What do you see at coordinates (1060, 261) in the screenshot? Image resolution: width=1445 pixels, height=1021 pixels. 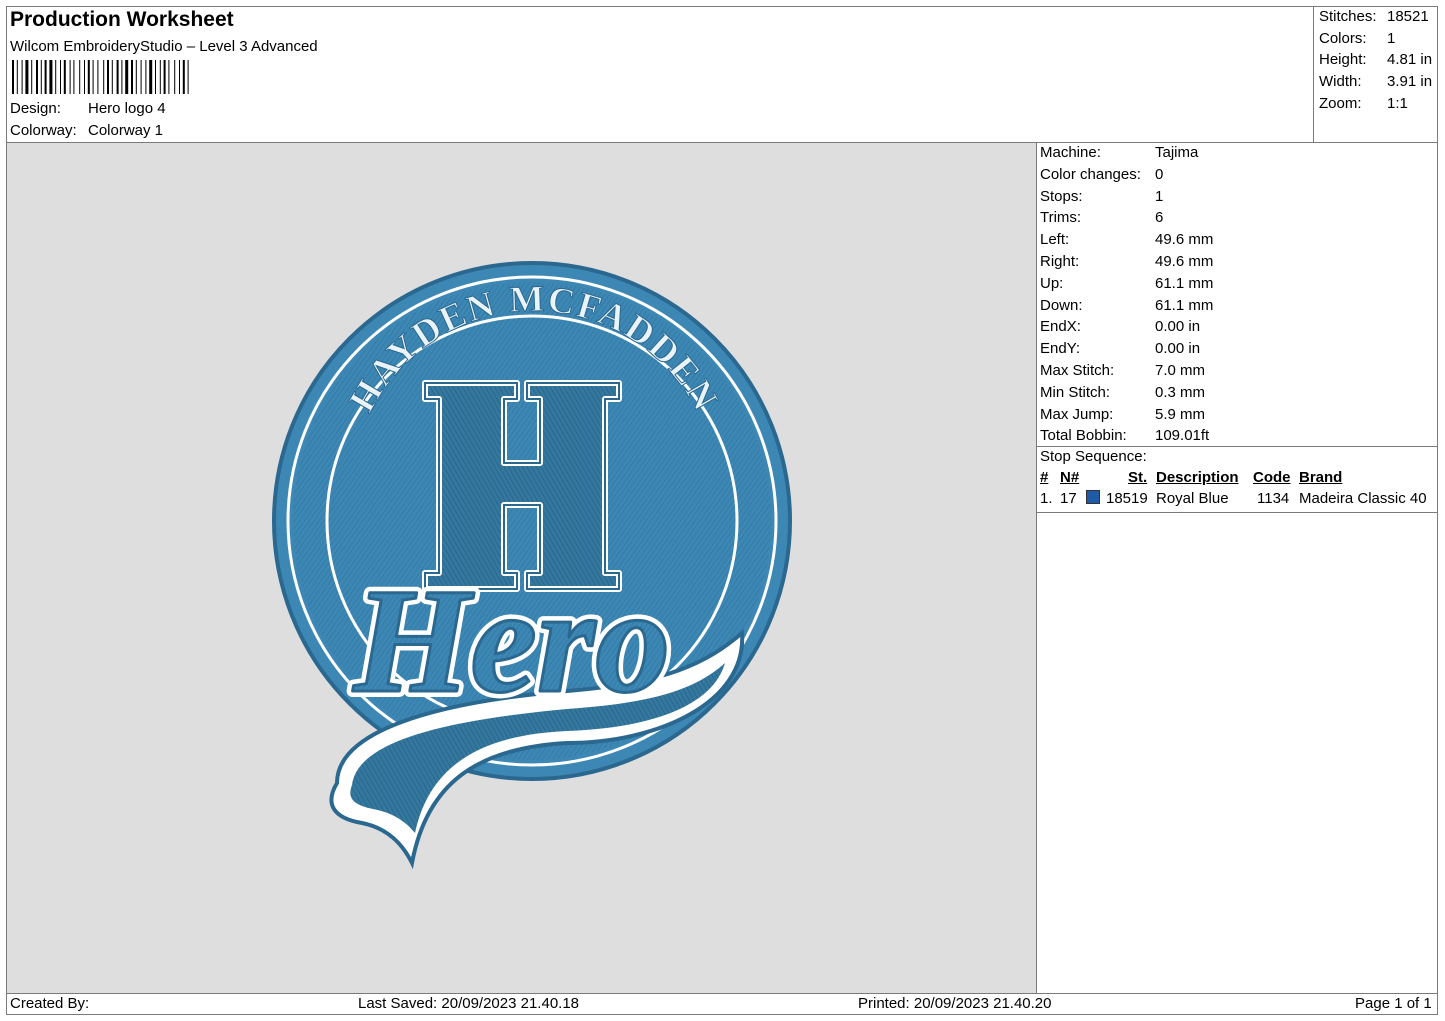 I see `machine-info-label: Right:` at bounding box center [1060, 261].